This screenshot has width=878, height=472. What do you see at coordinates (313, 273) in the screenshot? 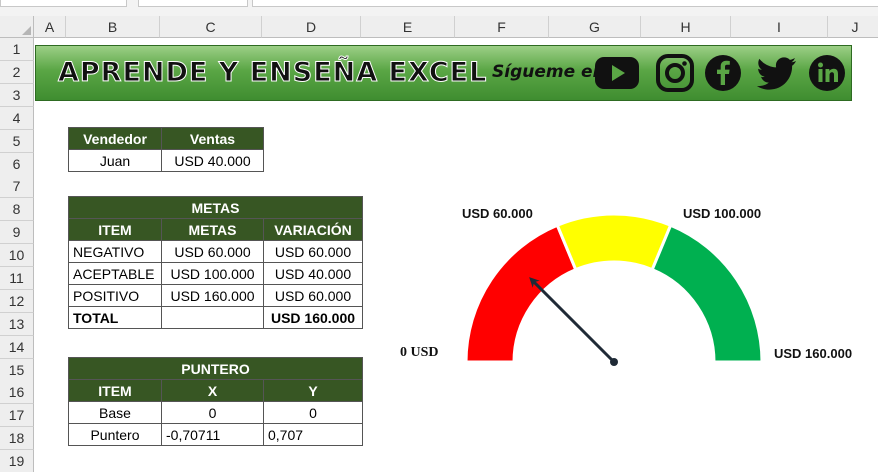
I see `table-cell: USD 40.000` at bounding box center [313, 273].